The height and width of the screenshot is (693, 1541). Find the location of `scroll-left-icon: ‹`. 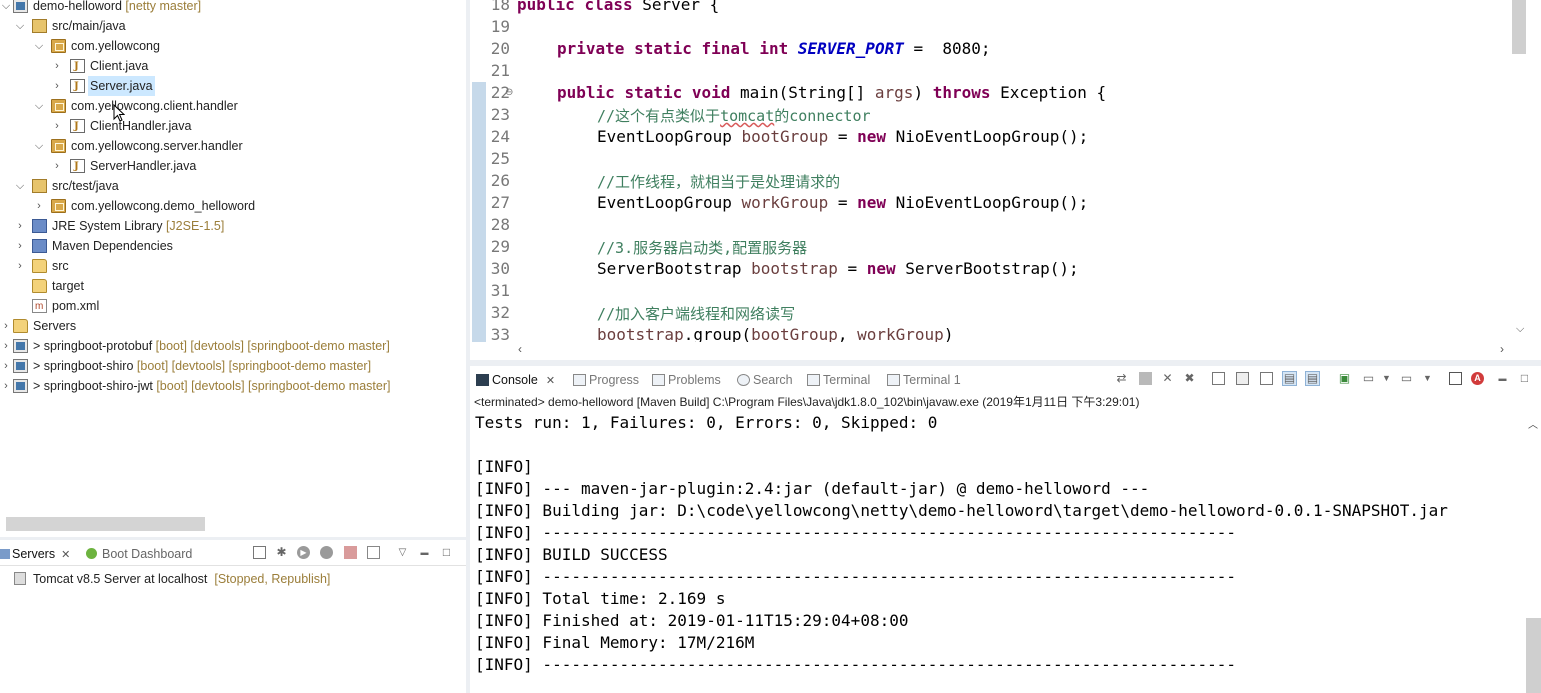

scroll-left-icon: ‹ is located at coordinates (520, 349).